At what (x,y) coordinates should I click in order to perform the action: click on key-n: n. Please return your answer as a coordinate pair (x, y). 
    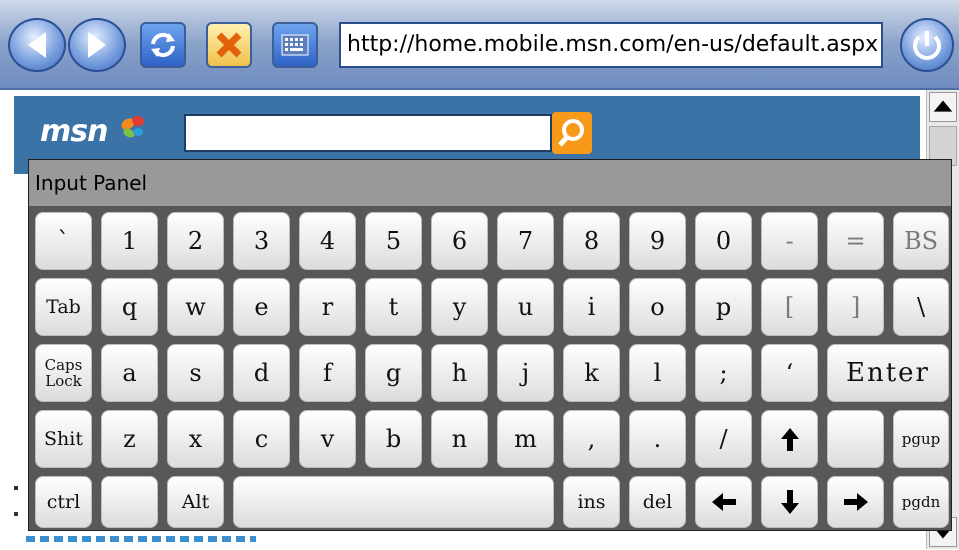
    Looking at the image, I should click on (459, 439).